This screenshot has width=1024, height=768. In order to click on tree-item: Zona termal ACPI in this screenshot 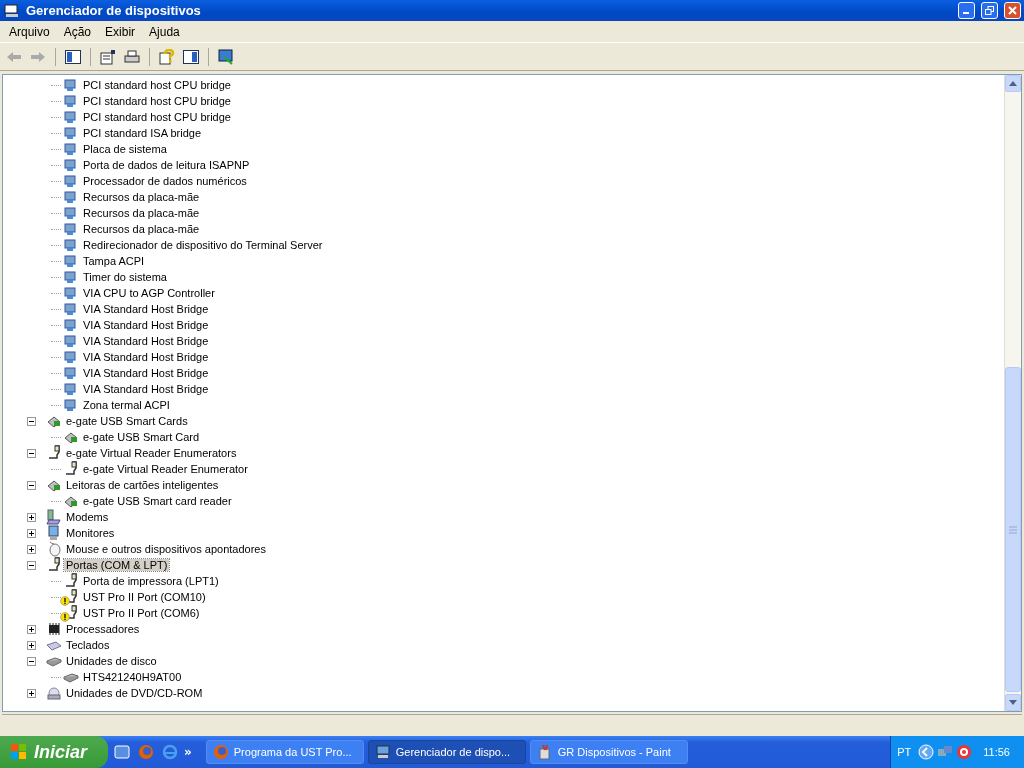, I will do `click(126, 405)`.